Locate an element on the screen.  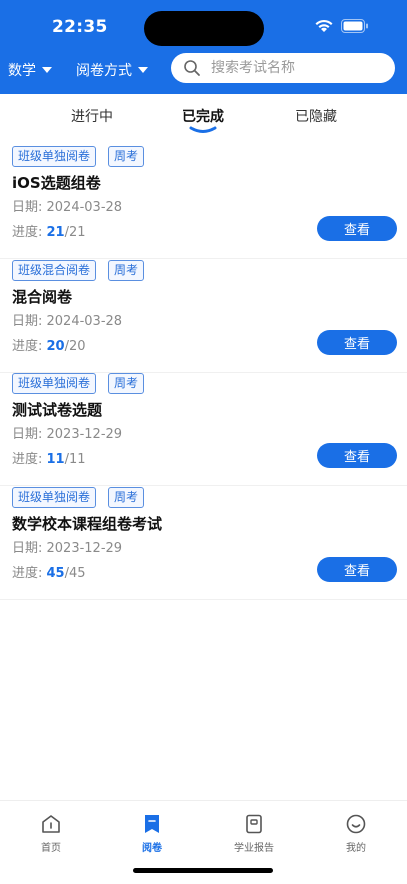
report-icon is located at coordinates (254, 824).